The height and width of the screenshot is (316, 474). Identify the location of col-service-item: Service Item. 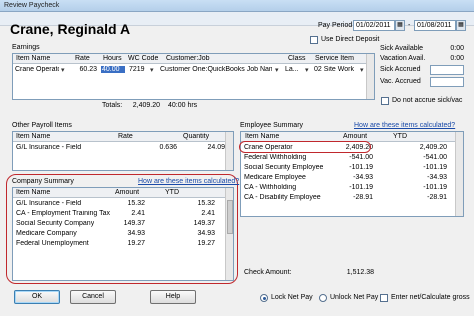
(334, 58).